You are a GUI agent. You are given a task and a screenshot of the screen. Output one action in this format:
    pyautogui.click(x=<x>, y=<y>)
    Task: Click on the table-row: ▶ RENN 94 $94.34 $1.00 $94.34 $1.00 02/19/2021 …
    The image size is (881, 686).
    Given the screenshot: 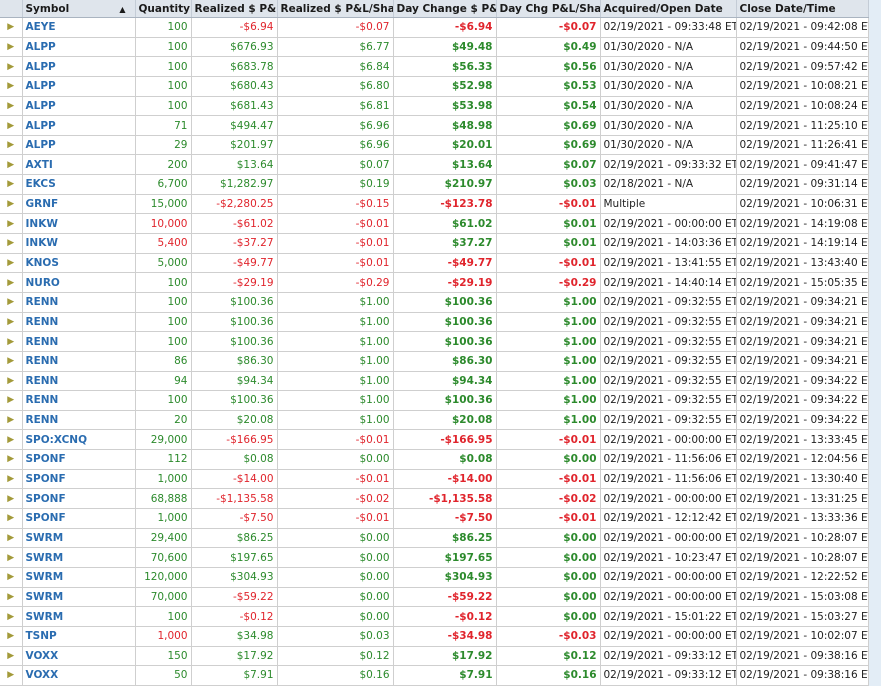 What is the action you would take?
    pyautogui.click(x=434, y=381)
    